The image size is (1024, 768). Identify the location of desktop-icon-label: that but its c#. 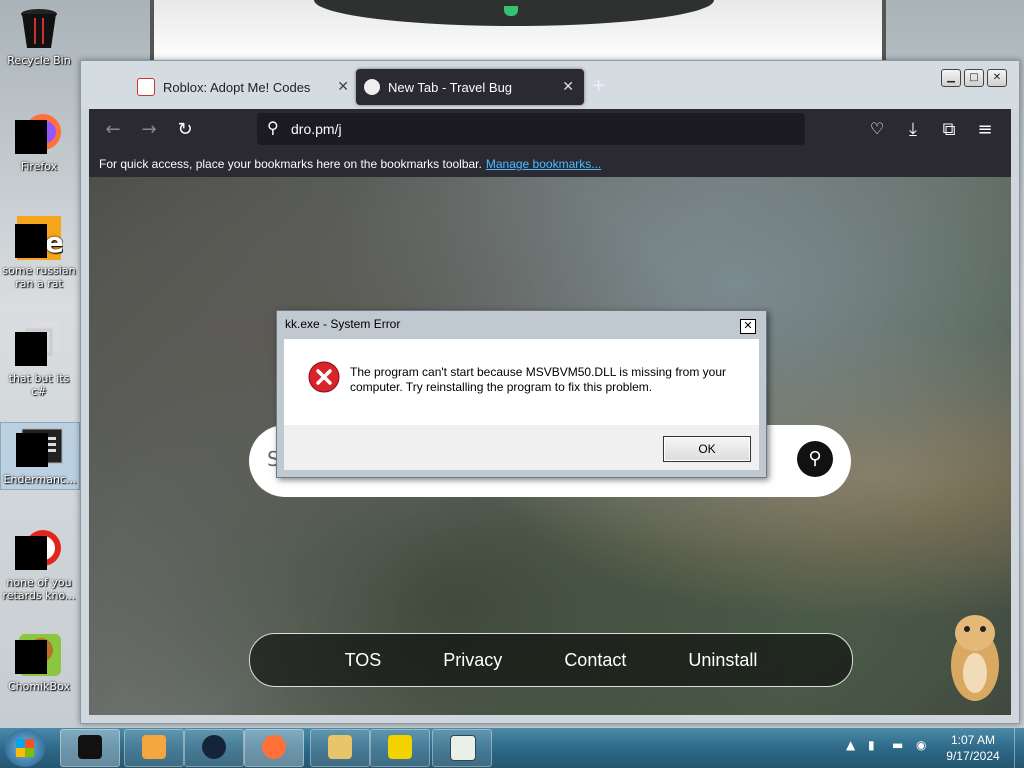
(39, 385).